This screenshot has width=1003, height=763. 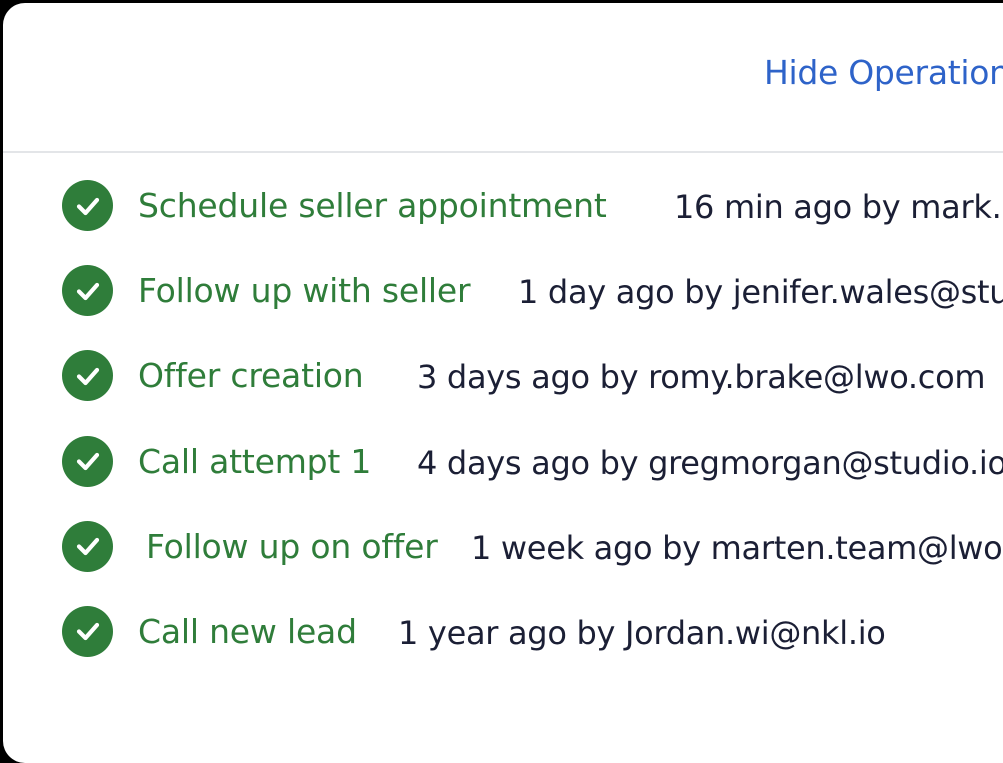 What do you see at coordinates (737, 547) in the screenshot?
I see `operation-meta: 1 week ago by marten.team@lwo.` at bounding box center [737, 547].